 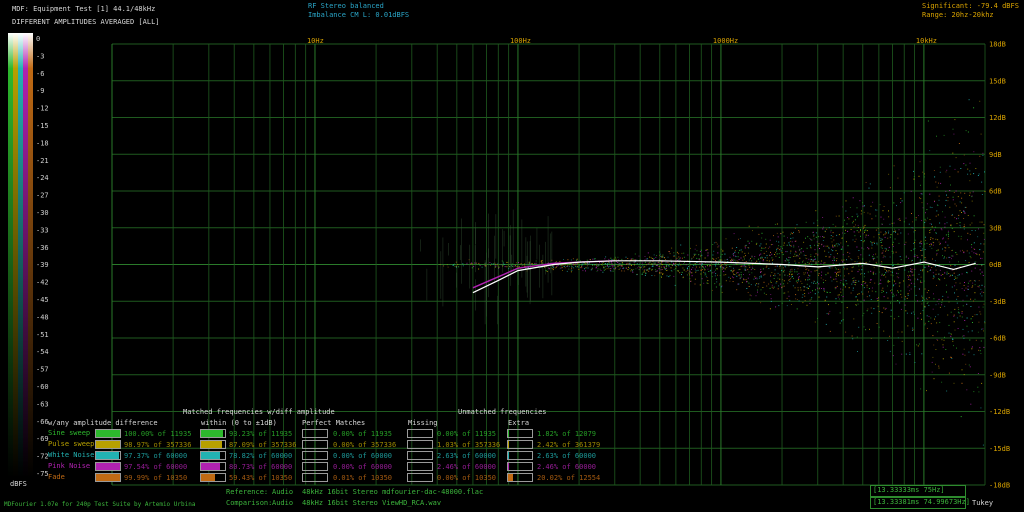 I want to click on legend-any-value: 100.00% of 11935, so click(x=158, y=434).